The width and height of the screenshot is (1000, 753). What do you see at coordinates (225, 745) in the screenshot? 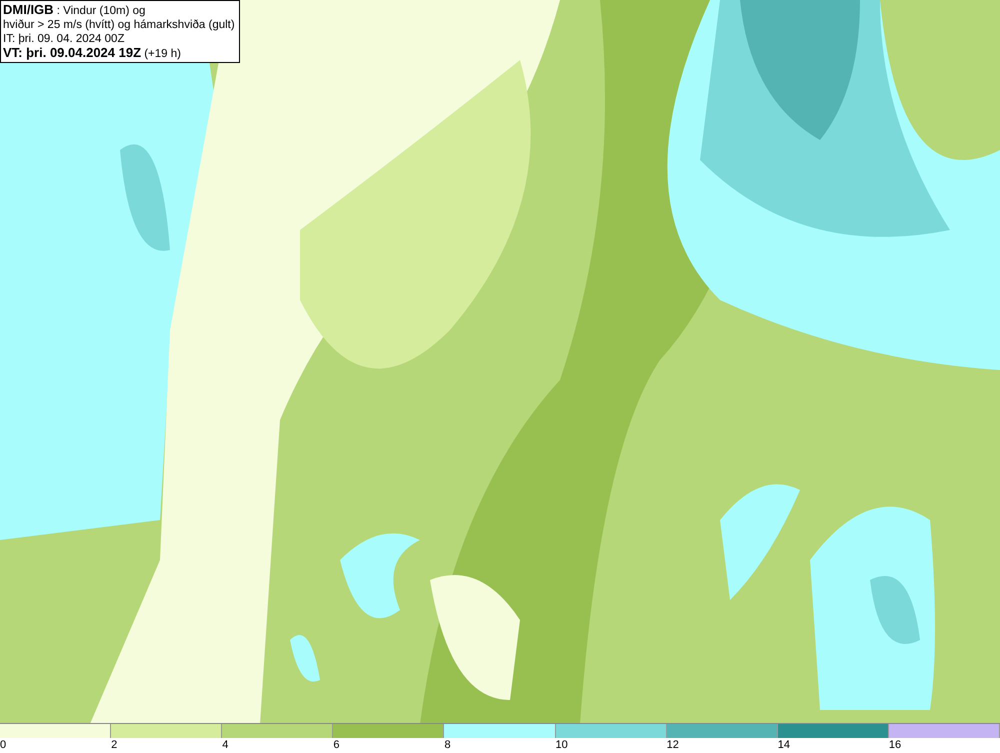
I see `legend-label: 4` at bounding box center [225, 745].